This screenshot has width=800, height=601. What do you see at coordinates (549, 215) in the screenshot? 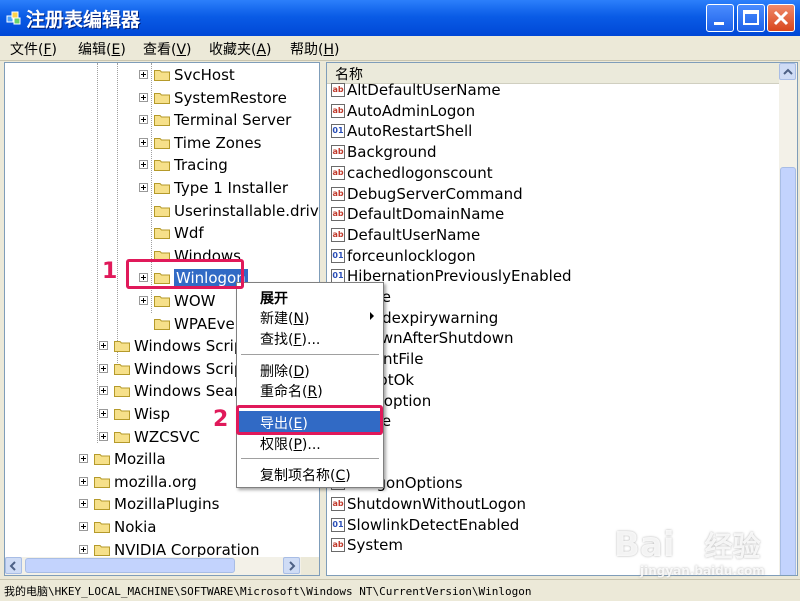
I see `value-row: ab DefaultDomainName` at bounding box center [549, 215].